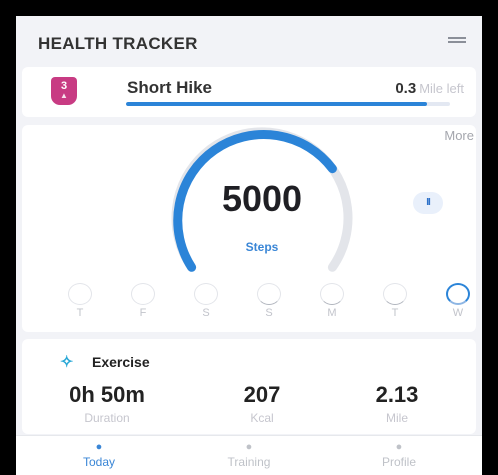 The width and height of the screenshot is (498, 475). I want to click on hike-title: Short Hike, so click(170, 87).